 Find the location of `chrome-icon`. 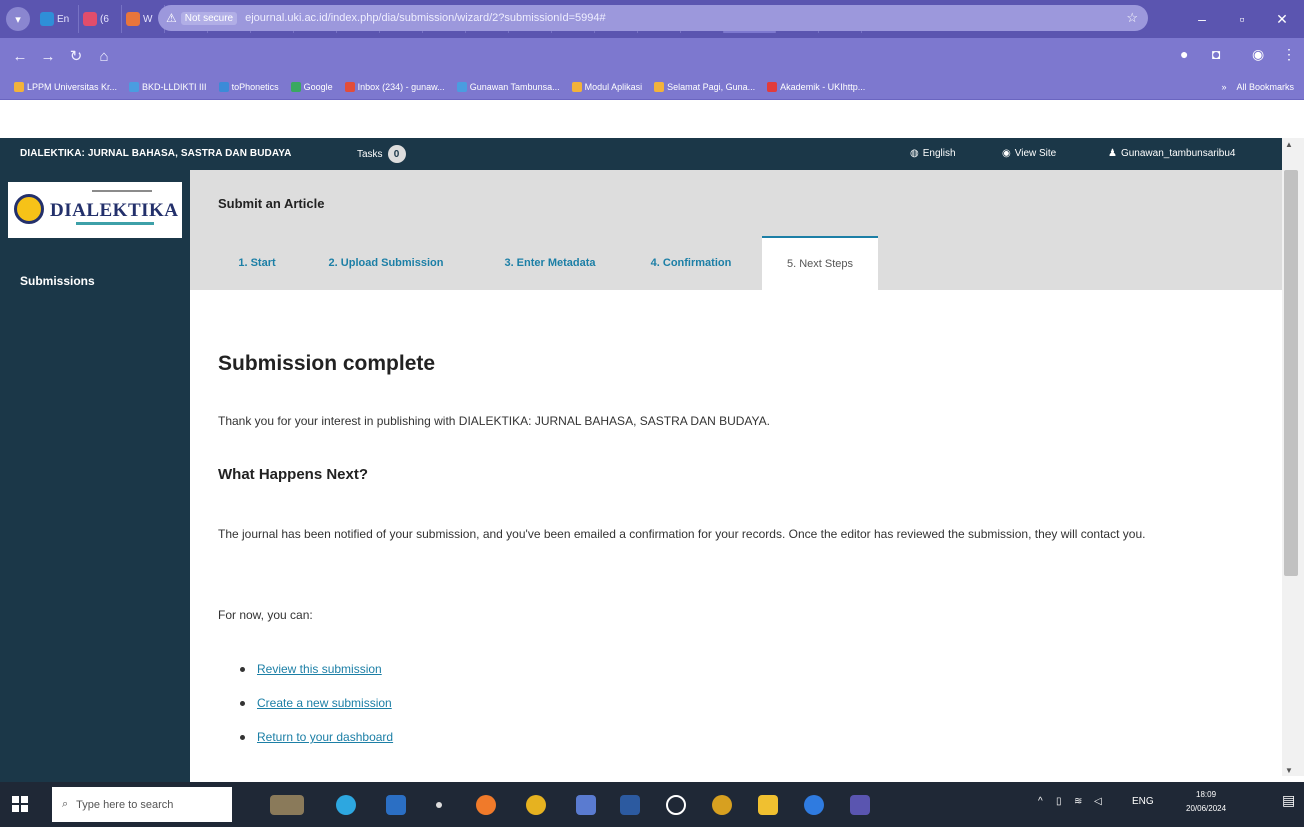

chrome-icon is located at coordinates (536, 805).